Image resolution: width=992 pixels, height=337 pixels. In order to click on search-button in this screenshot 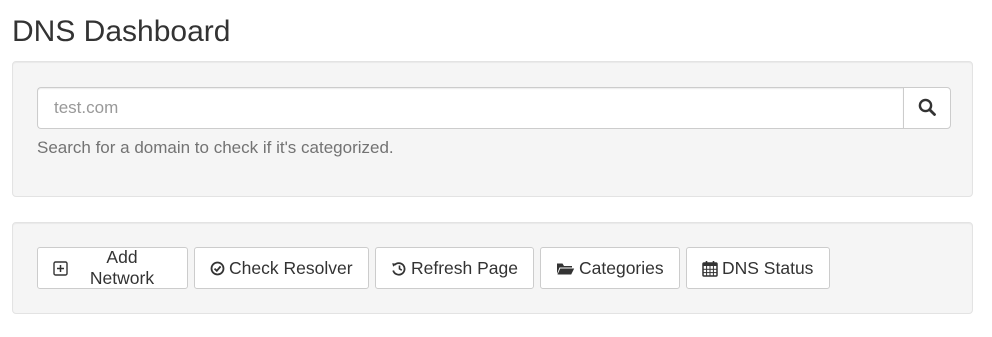, I will do `click(927, 108)`.